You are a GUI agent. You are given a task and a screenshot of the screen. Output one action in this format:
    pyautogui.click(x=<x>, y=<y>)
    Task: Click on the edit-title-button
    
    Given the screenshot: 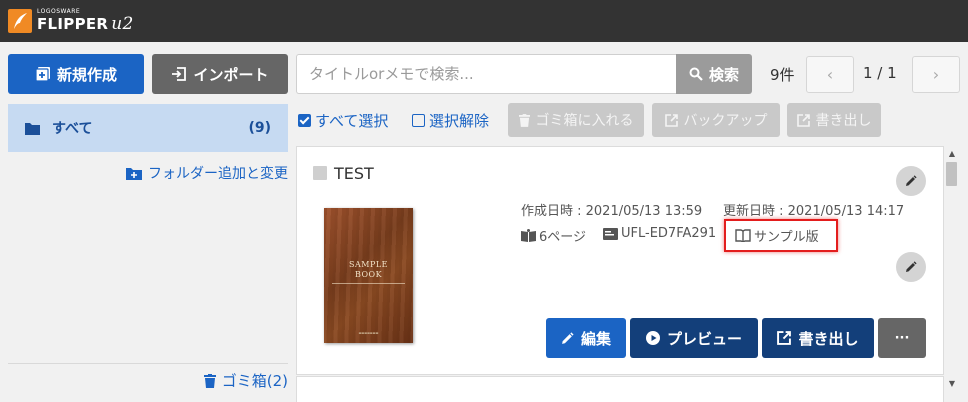 What is the action you would take?
    pyautogui.click(x=911, y=181)
    